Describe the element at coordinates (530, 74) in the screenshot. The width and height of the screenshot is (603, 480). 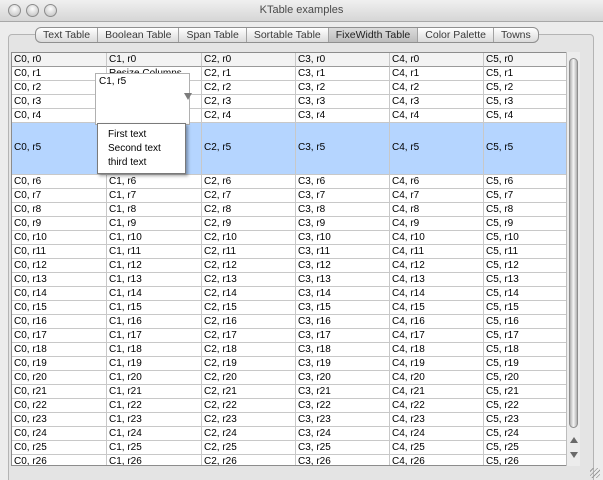
I see `table-cell: C5, r1` at that location.